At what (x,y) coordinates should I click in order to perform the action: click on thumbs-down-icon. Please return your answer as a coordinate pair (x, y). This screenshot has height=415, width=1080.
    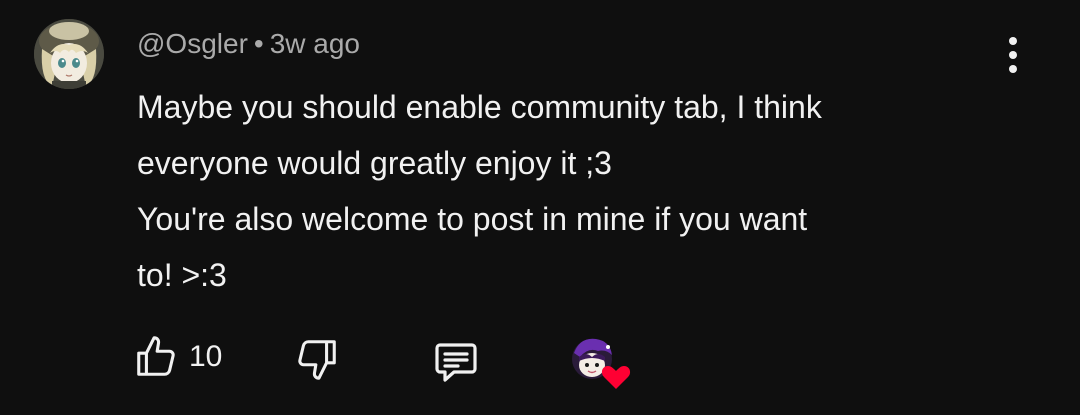
    Looking at the image, I should click on (317, 360).